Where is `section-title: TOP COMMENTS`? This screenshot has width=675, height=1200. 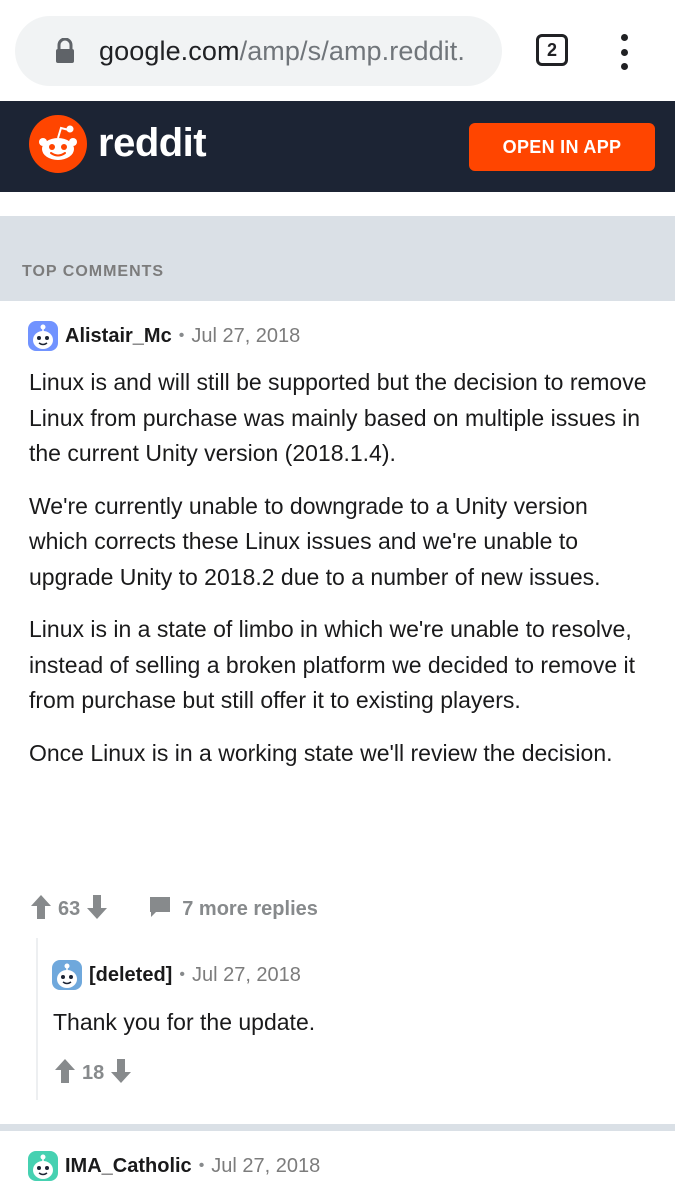 section-title: TOP COMMENTS is located at coordinates (93, 271).